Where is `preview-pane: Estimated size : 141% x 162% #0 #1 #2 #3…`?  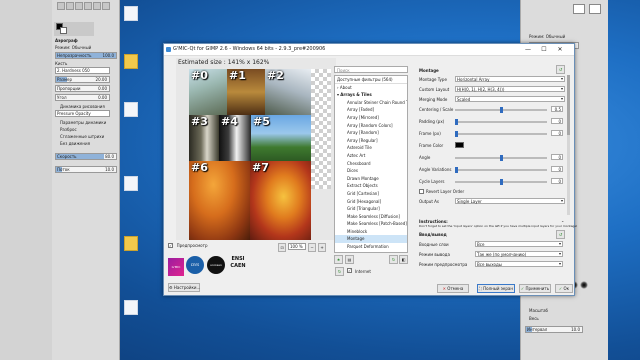
preview-pane: Estimated size : 141% x 162% #0 #1 #2 #3… is located at coordinates (256, 149).